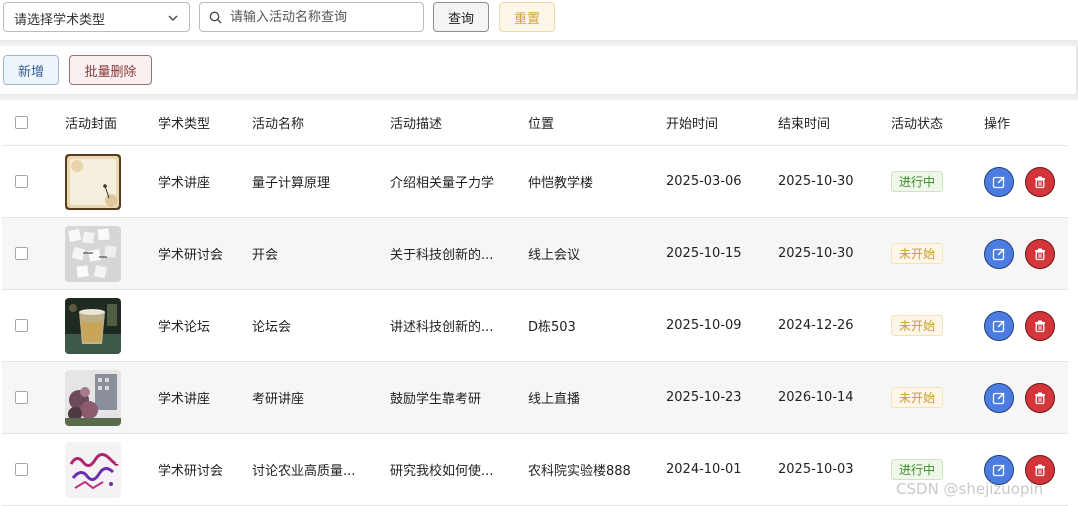 Image resolution: width=1078 pixels, height=506 pixels. Describe the element at coordinates (60, 20) in the screenshot. I see `academic-type-select-value: 请选择学术类型` at that location.